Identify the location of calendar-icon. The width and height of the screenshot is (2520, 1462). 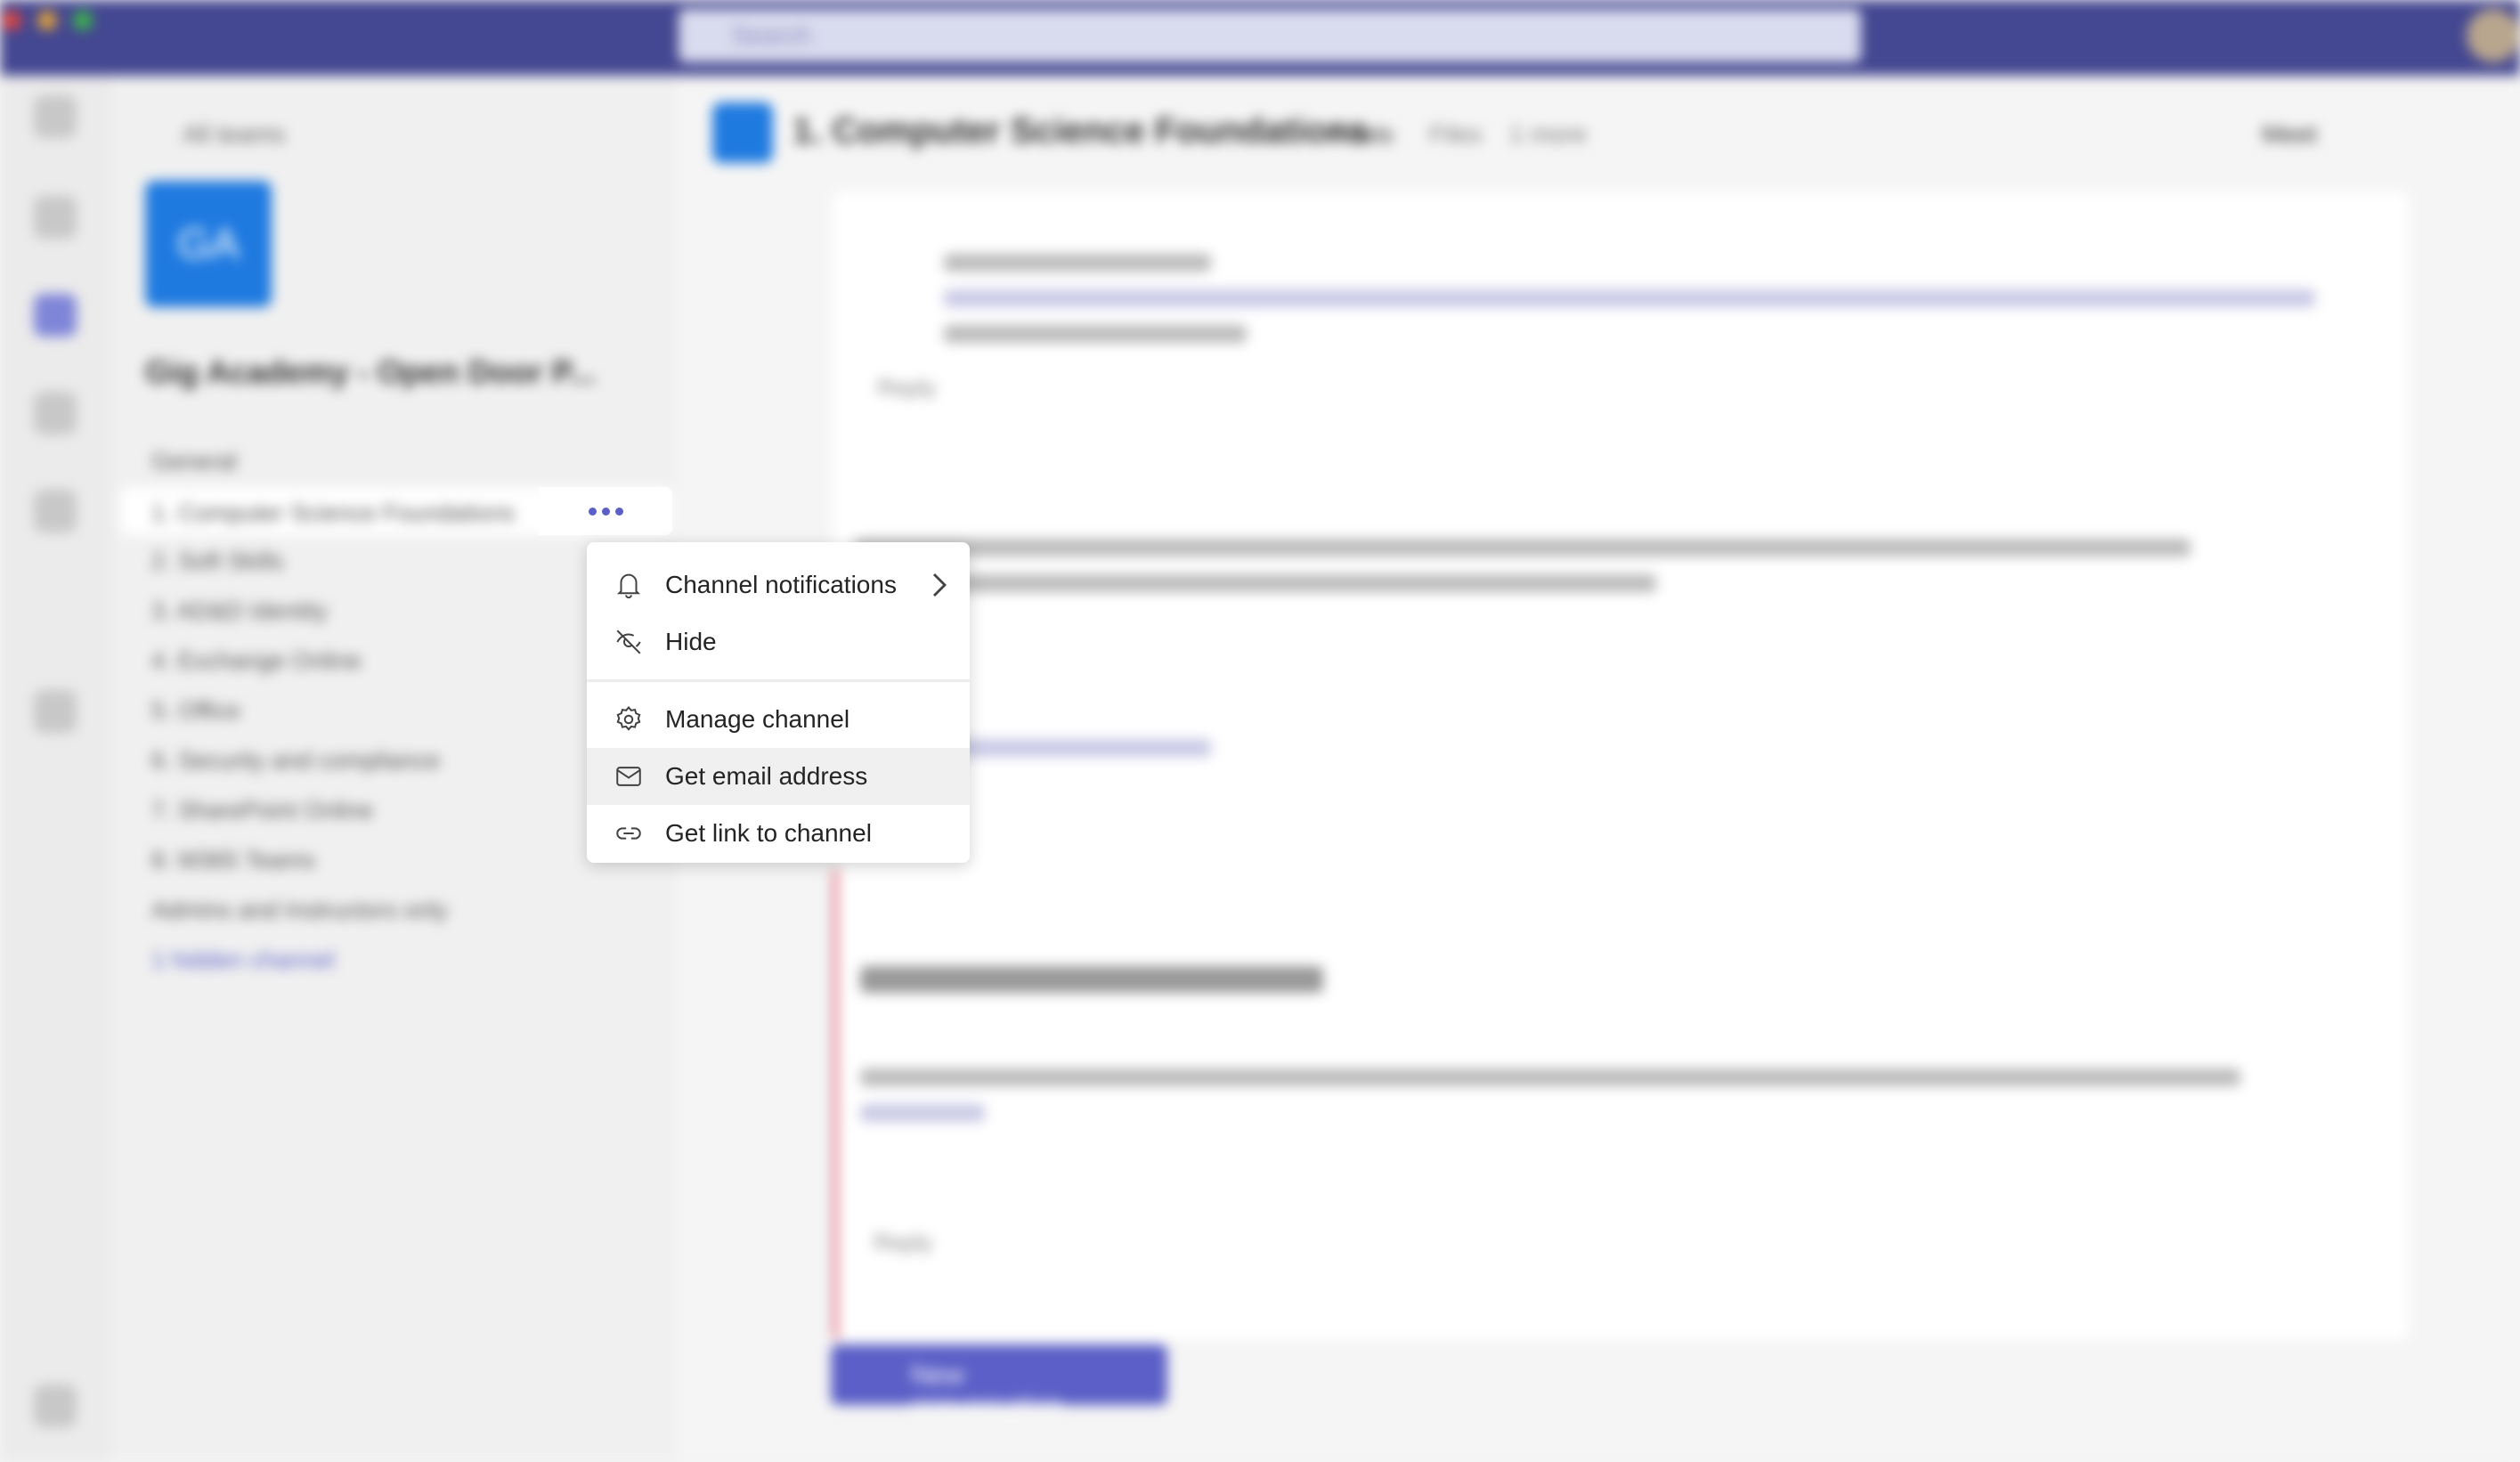
(55, 218).